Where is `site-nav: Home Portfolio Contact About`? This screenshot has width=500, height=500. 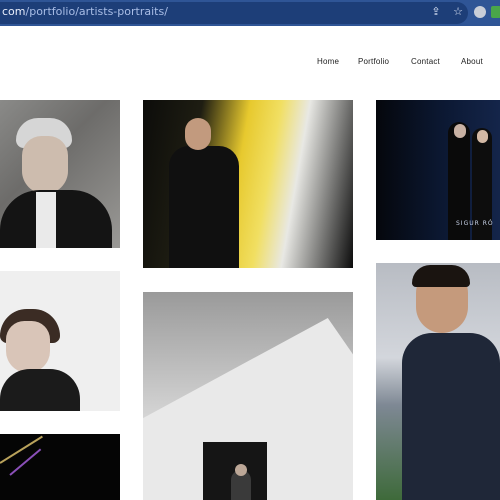
site-nav: Home Portfolio Contact About is located at coordinates (250, 64).